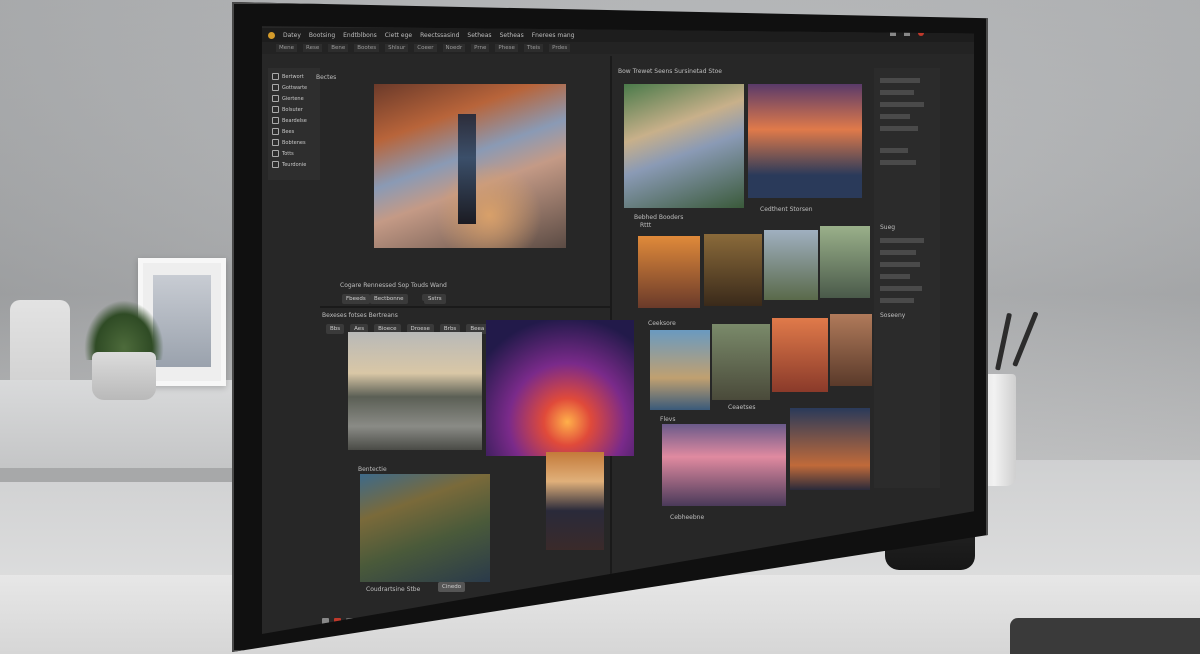  I want to click on gallery-label: Ceaetses, so click(742, 407).